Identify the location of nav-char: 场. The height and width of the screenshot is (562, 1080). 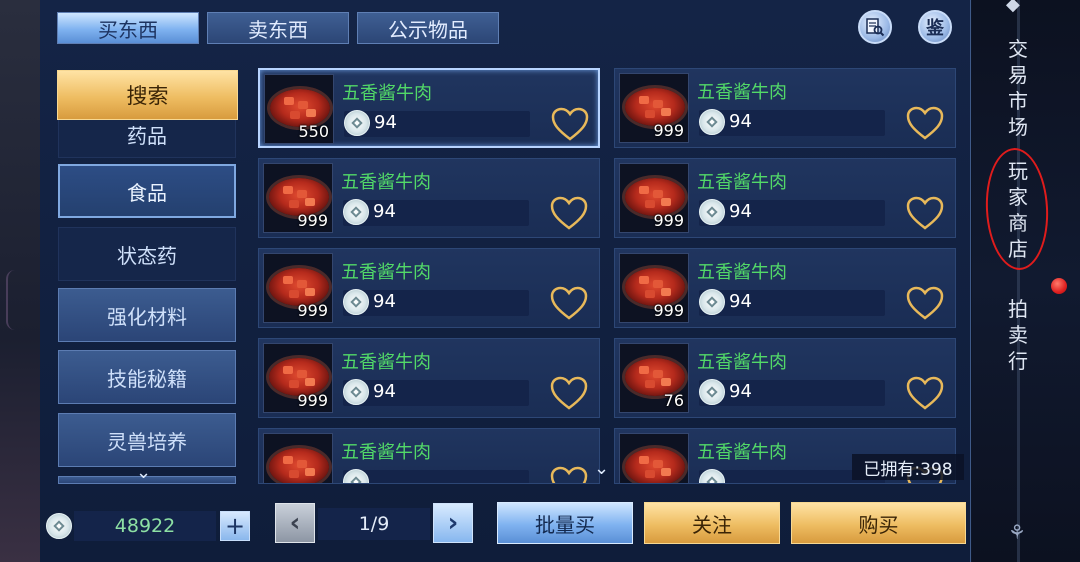
(1018, 127).